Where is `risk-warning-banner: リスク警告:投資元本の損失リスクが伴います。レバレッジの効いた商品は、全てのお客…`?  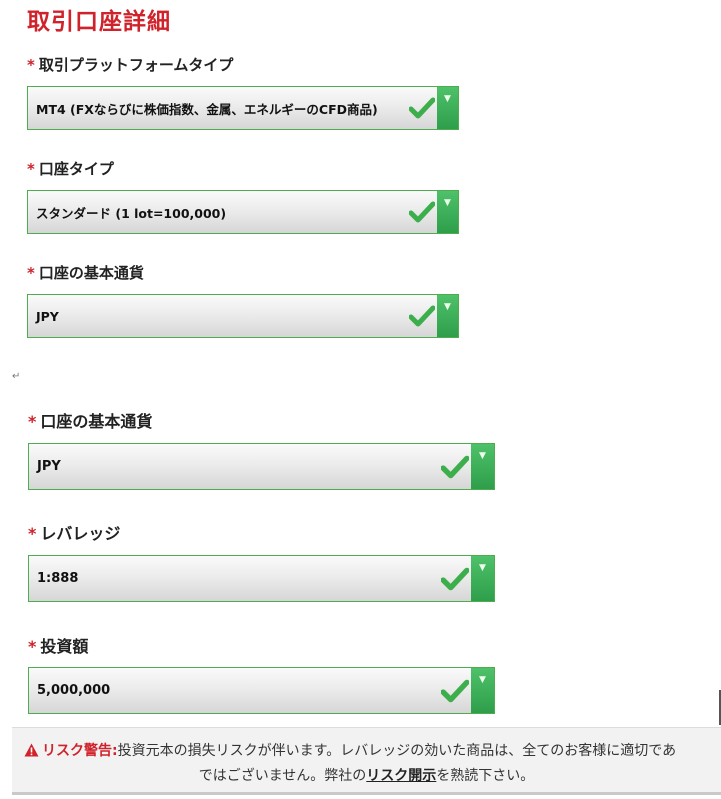 risk-warning-banner: リスク警告:投資元本の損失リスクが伴います。レバレッジの効いた商品は、全てのお客… is located at coordinates (366, 761).